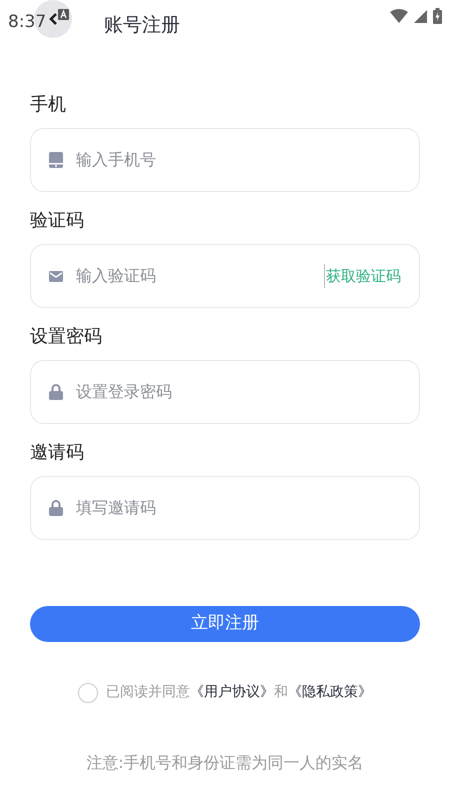 The image size is (450, 800). I want to click on input-field: 设置登录密码, so click(225, 392).